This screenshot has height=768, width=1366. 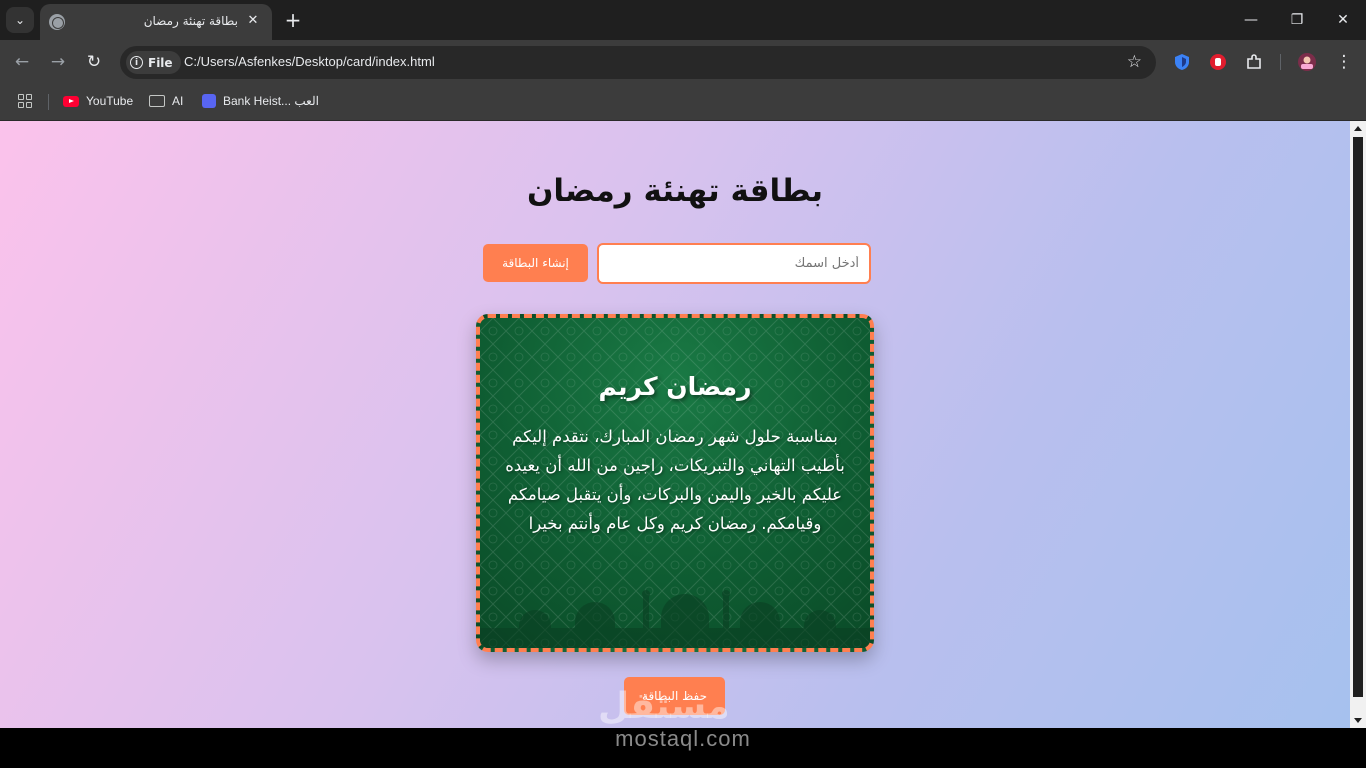 What do you see at coordinates (178, 101) in the screenshot?
I see `bookmark-label: AI` at bounding box center [178, 101].